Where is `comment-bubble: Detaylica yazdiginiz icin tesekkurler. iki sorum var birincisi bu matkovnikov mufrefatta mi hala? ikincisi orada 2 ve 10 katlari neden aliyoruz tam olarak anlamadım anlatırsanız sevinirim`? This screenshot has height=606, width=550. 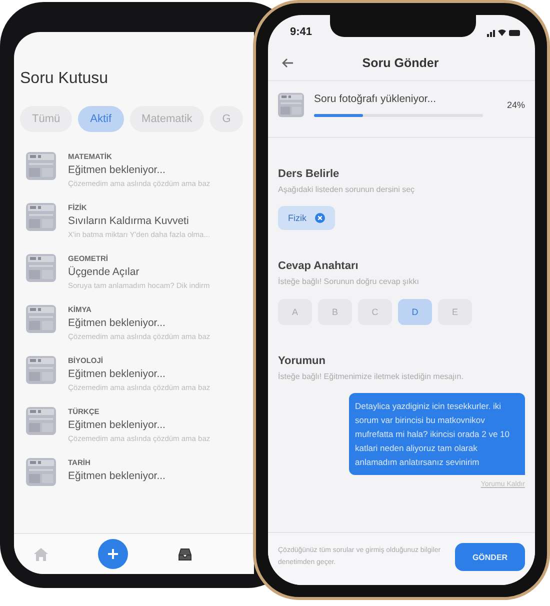
comment-bubble: Detaylica yazdiginiz icin tesekkurler. iki sorum var birincisi bu matkovnikov mufrefatta mi hala? ikincisi orada 2 ve 10 katlari neden aliyoruz tam olarak anlamadım anlatırsanız sevinirim is located at coordinates (437, 434).